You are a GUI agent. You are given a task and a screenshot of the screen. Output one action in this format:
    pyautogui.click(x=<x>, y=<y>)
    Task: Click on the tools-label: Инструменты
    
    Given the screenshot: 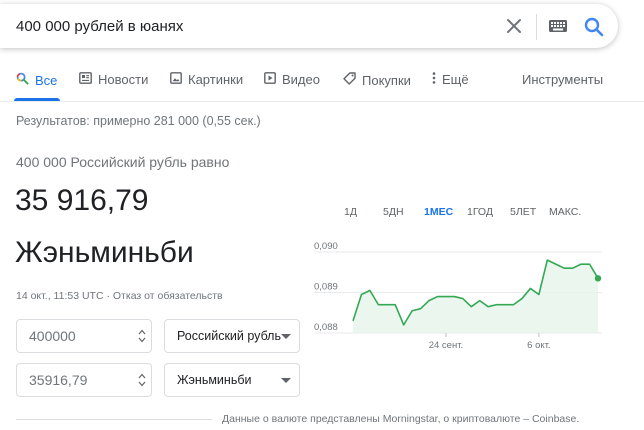 What is the action you would take?
    pyautogui.click(x=563, y=79)
    